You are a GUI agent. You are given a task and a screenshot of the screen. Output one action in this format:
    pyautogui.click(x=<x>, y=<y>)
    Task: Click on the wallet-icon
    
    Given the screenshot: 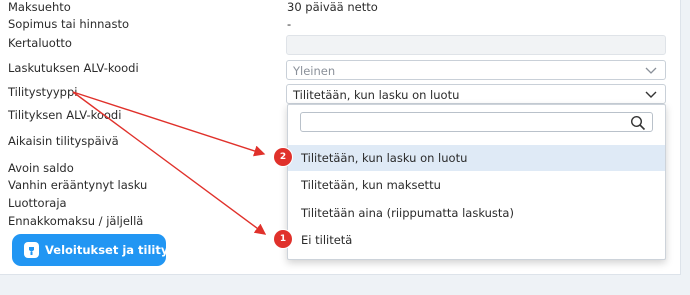 What is the action you would take?
    pyautogui.click(x=31, y=250)
    